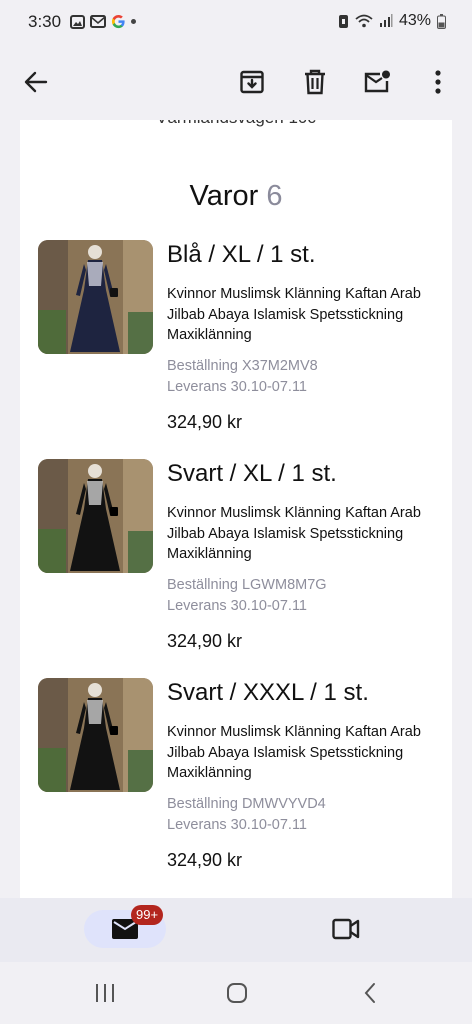 The width and height of the screenshot is (472, 1024). I want to click on item-variant: Blå / XL / 1 st., so click(241, 254).